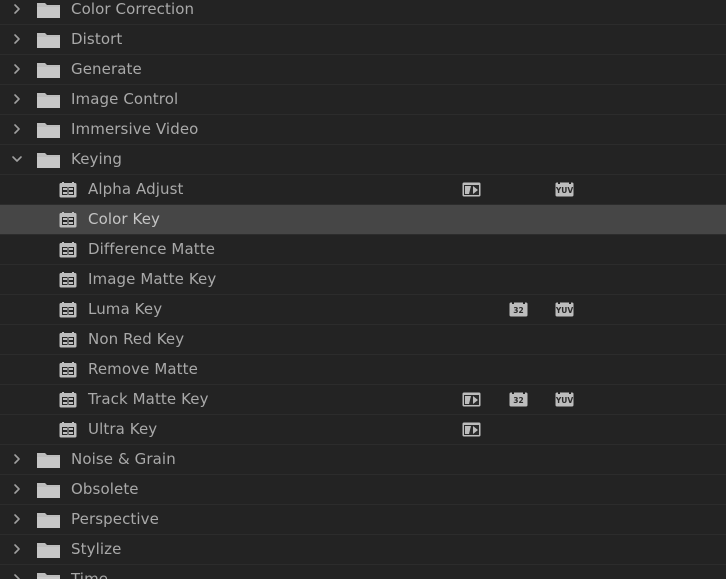 The width and height of the screenshot is (726, 579). I want to click on bin-label: Color Correction, so click(133, 9).